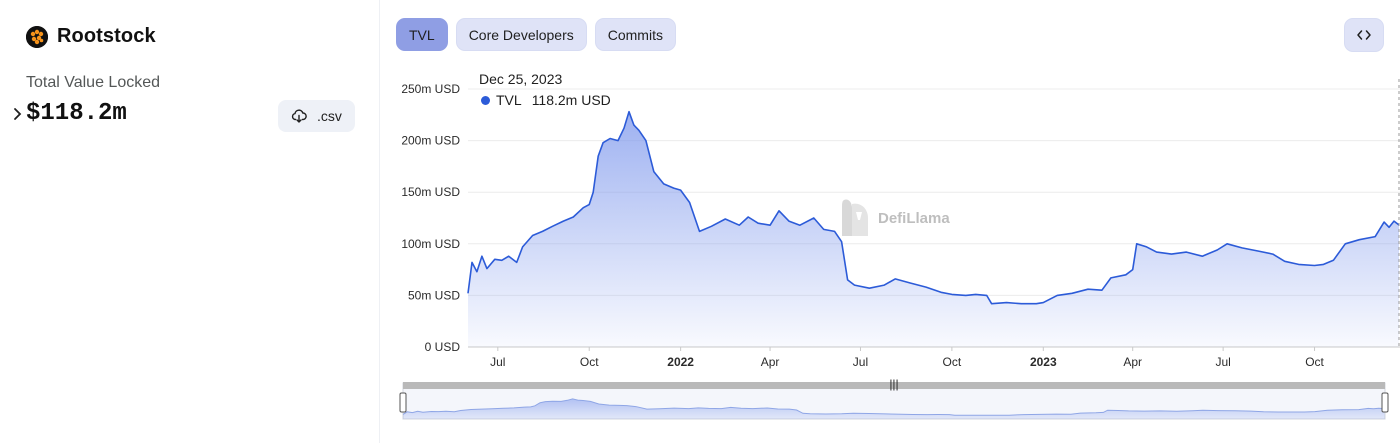 The image size is (1400, 443). I want to click on tab-tvl: TVL, so click(422, 34).